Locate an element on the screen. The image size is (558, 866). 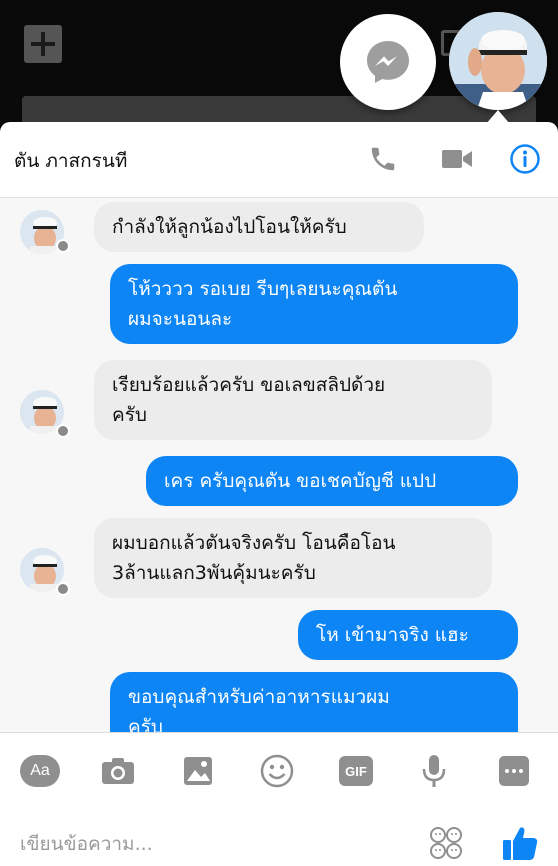
message-bubble-outgoing: ขอบคุณสำหรับค่าอาหารแมวผม ครับ is located at coordinates (314, 702).